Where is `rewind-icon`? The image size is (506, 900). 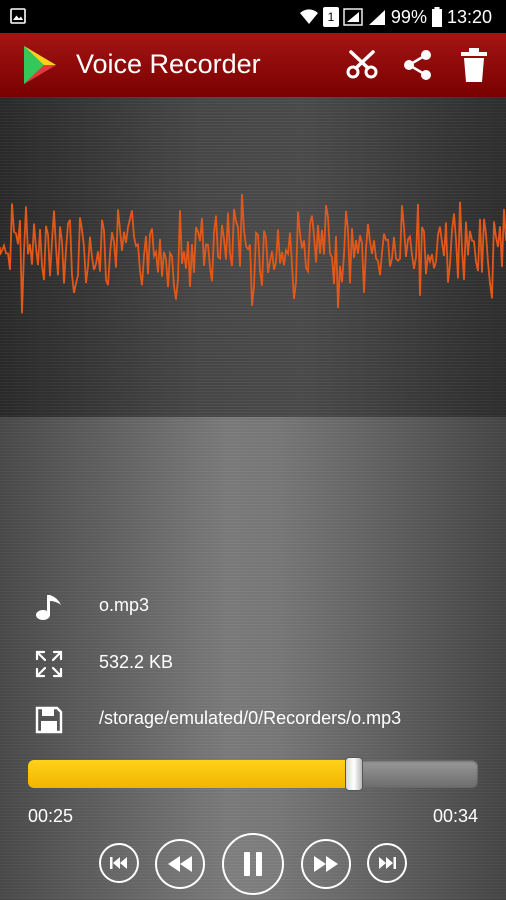 rewind-icon is located at coordinates (180, 864).